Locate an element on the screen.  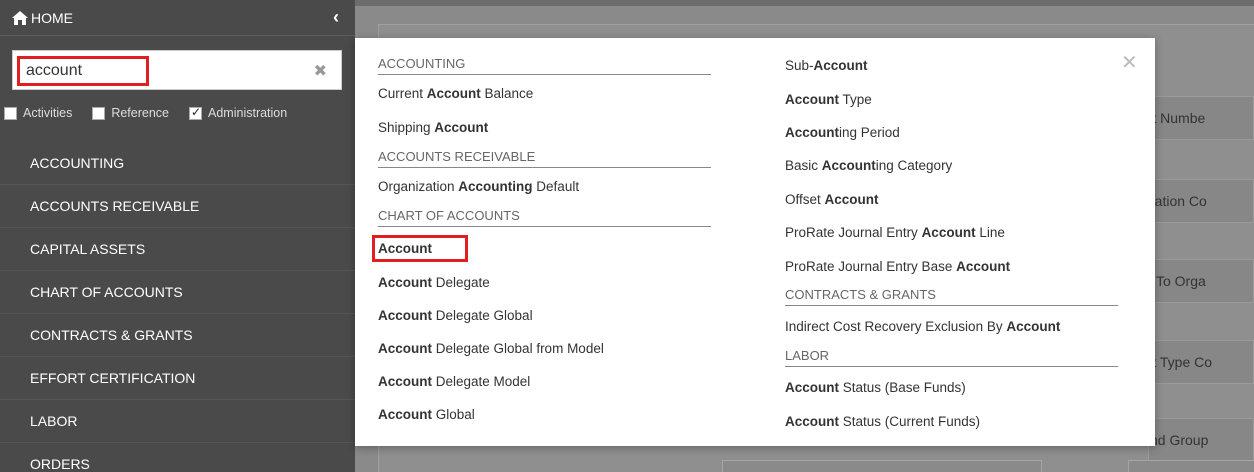
result-link: Account Type is located at coordinates (828, 99).